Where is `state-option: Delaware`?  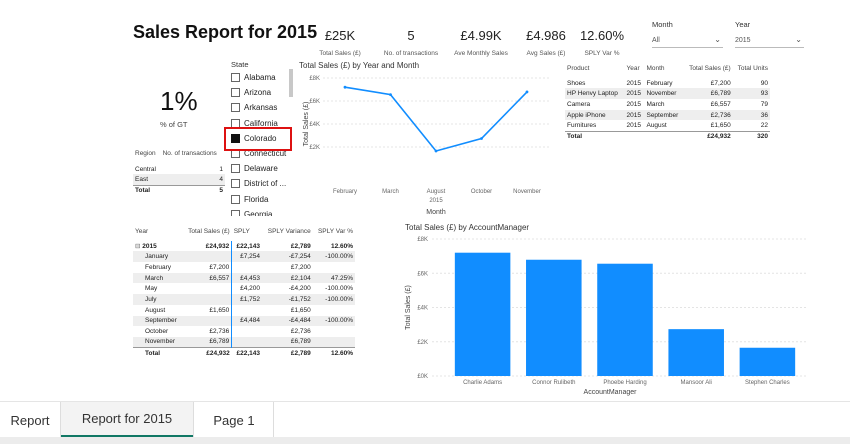
state-option: Delaware is located at coordinates (254, 168).